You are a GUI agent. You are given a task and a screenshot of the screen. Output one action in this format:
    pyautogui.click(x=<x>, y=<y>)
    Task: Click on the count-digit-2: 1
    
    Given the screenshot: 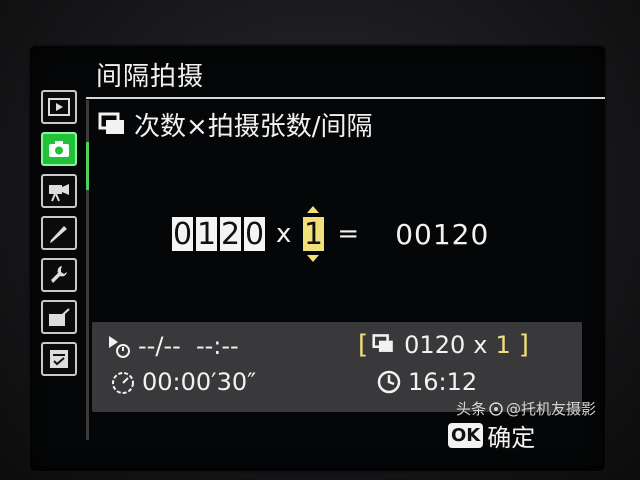 What is the action you would take?
    pyautogui.click(x=206, y=234)
    